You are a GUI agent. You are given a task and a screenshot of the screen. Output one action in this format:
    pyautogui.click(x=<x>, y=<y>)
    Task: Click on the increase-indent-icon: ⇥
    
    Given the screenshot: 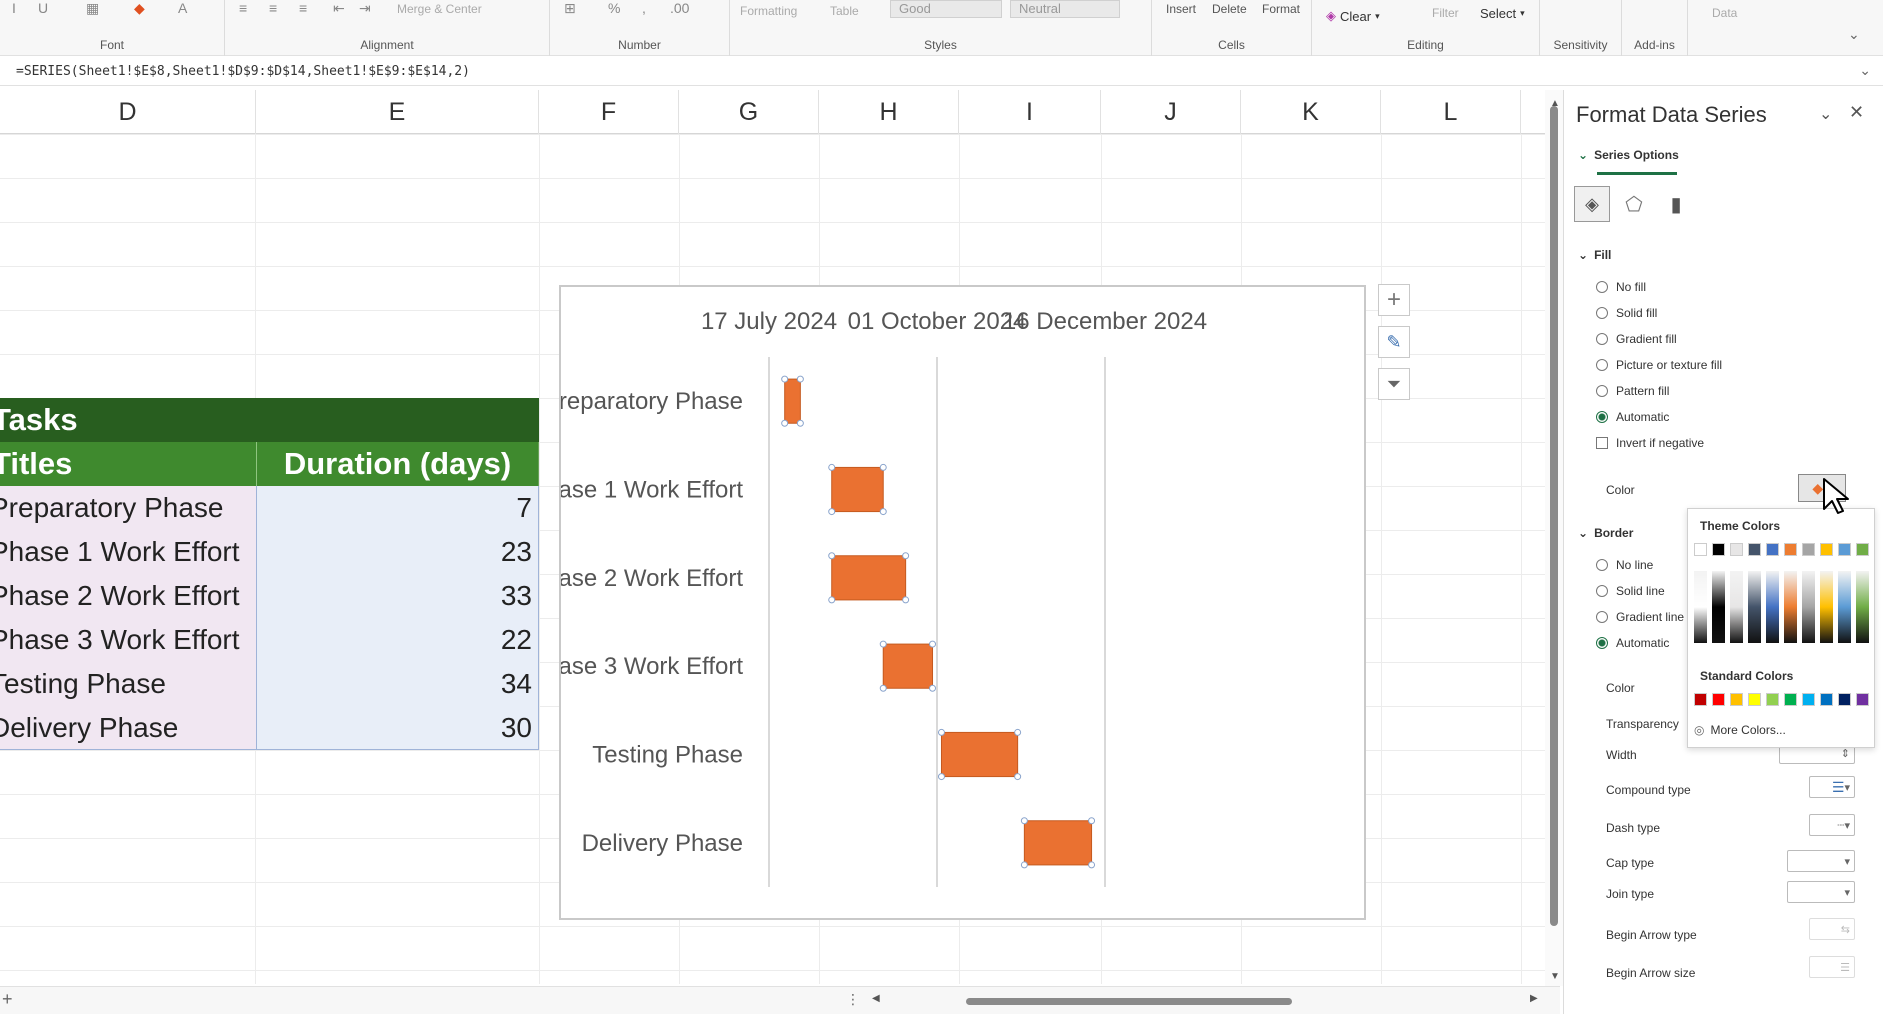 What is the action you would take?
    pyautogui.click(x=365, y=8)
    